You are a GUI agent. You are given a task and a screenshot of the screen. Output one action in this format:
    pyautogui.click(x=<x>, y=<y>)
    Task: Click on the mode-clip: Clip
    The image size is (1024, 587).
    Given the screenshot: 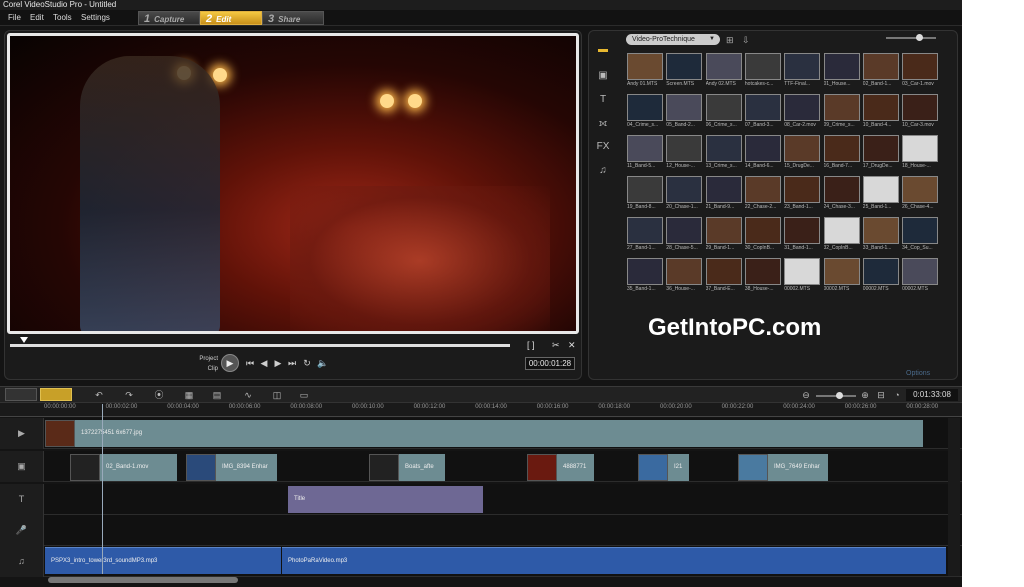 What is the action you would take?
    pyautogui.click(x=204, y=369)
    